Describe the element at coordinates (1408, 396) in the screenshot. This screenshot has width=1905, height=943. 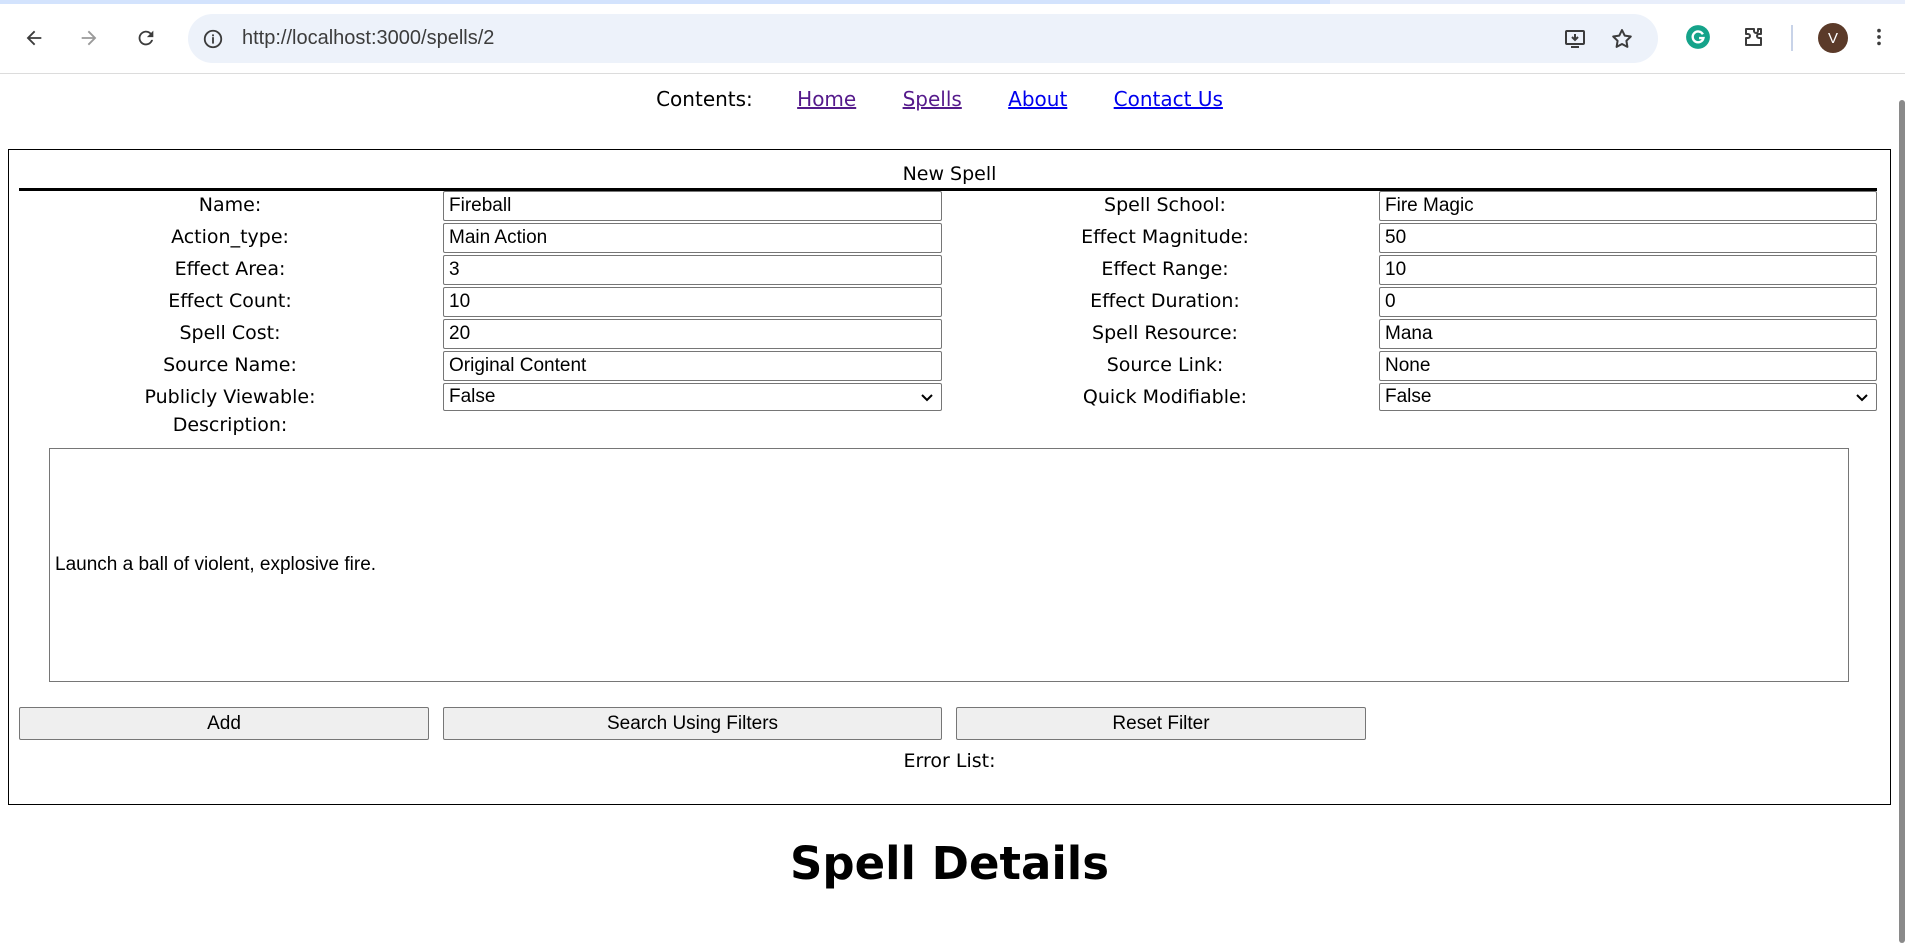
I see `quick-modifiable-value: False` at that location.